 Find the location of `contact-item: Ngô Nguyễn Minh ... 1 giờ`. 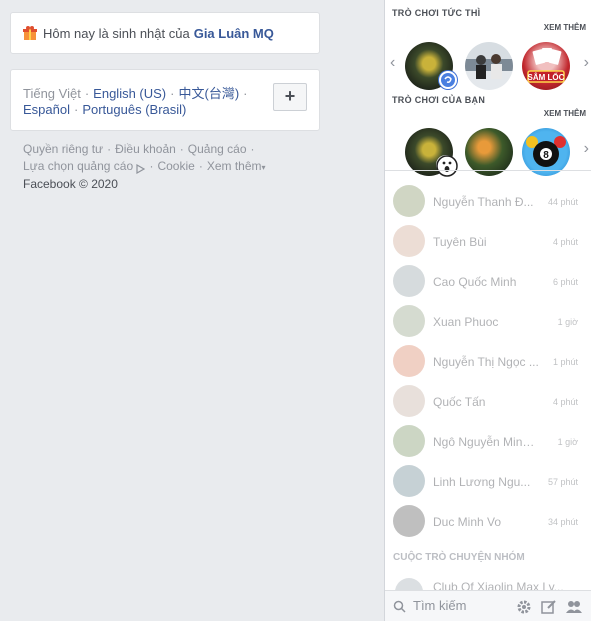

contact-item: Ngô Nguyễn Minh ... 1 giờ is located at coordinates (488, 440).